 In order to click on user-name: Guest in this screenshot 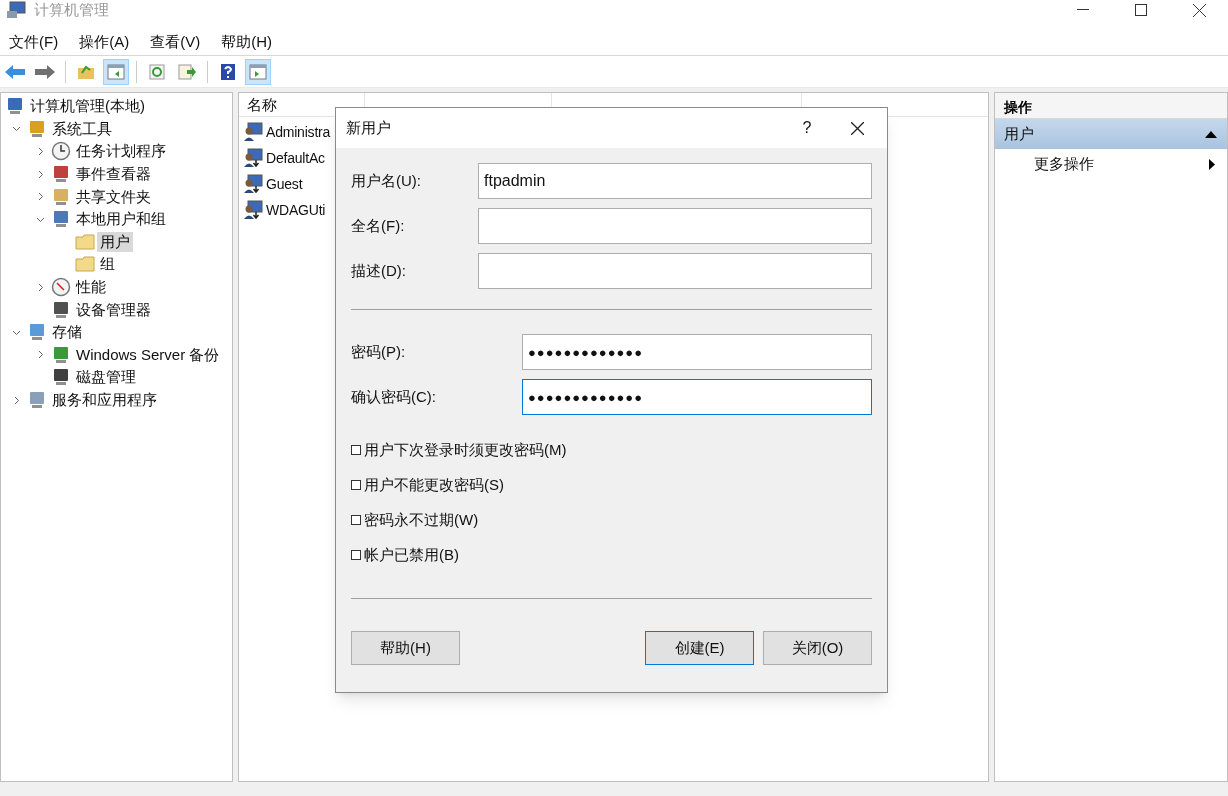, I will do `click(284, 184)`.